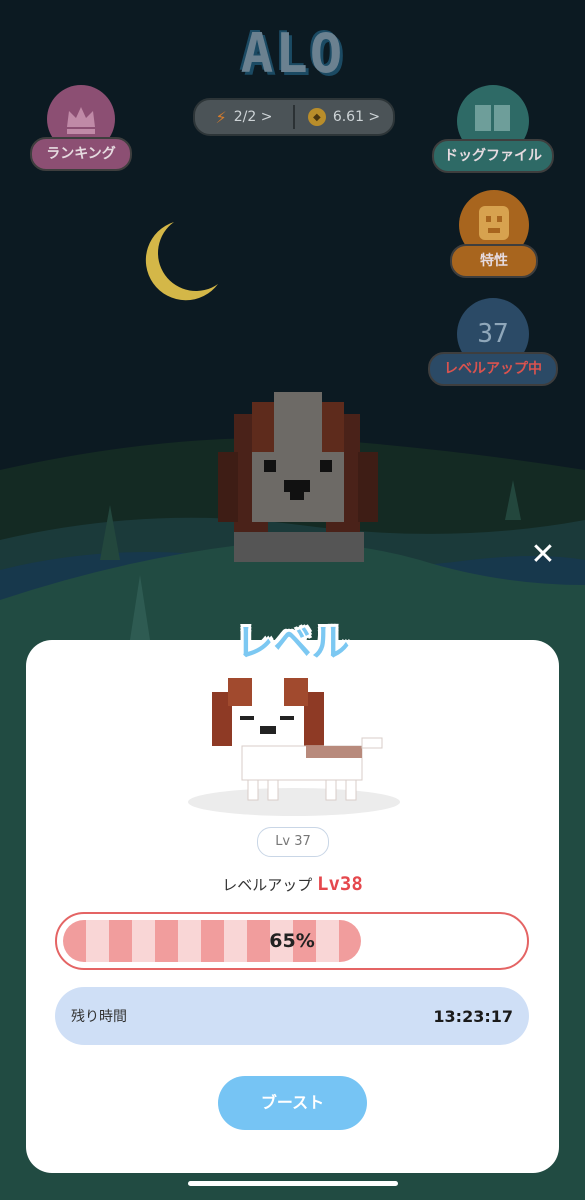  I want to click on progress-percent: 65%, so click(292, 941).